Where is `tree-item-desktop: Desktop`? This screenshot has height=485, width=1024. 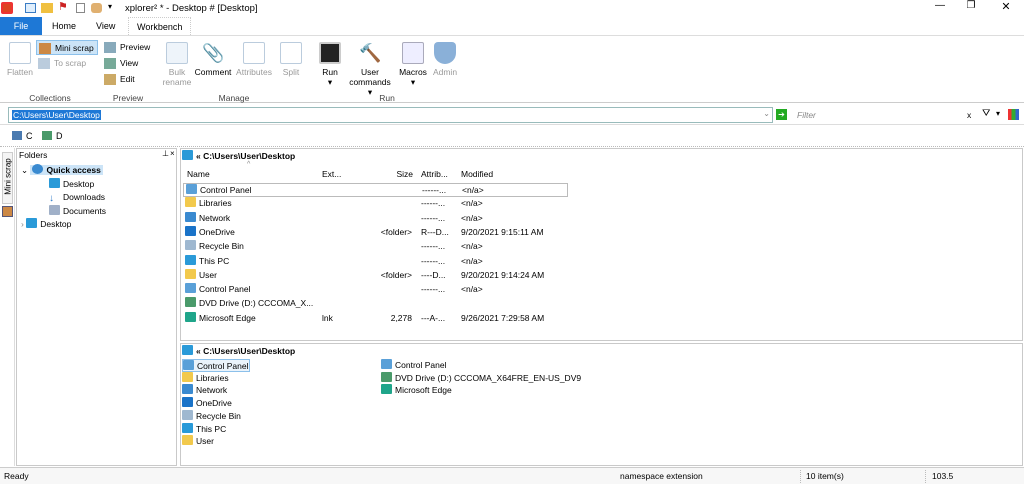 tree-item-desktop: Desktop is located at coordinates (71, 184).